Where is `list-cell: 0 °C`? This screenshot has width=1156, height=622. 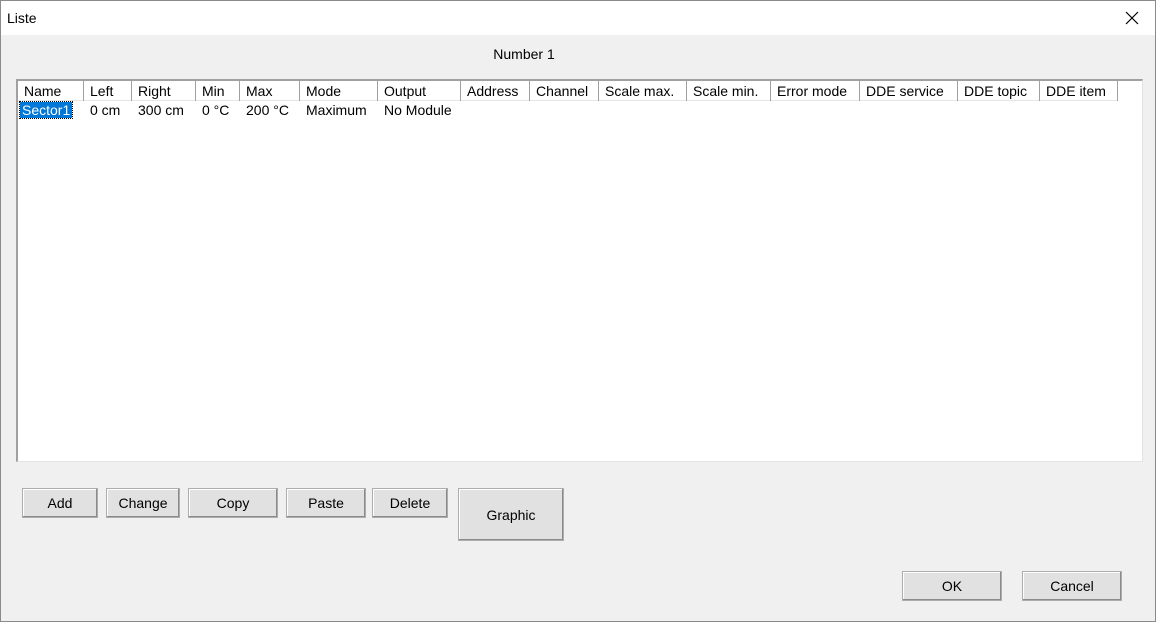 list-cell: 0 °C is located at coordinates (218, 110).